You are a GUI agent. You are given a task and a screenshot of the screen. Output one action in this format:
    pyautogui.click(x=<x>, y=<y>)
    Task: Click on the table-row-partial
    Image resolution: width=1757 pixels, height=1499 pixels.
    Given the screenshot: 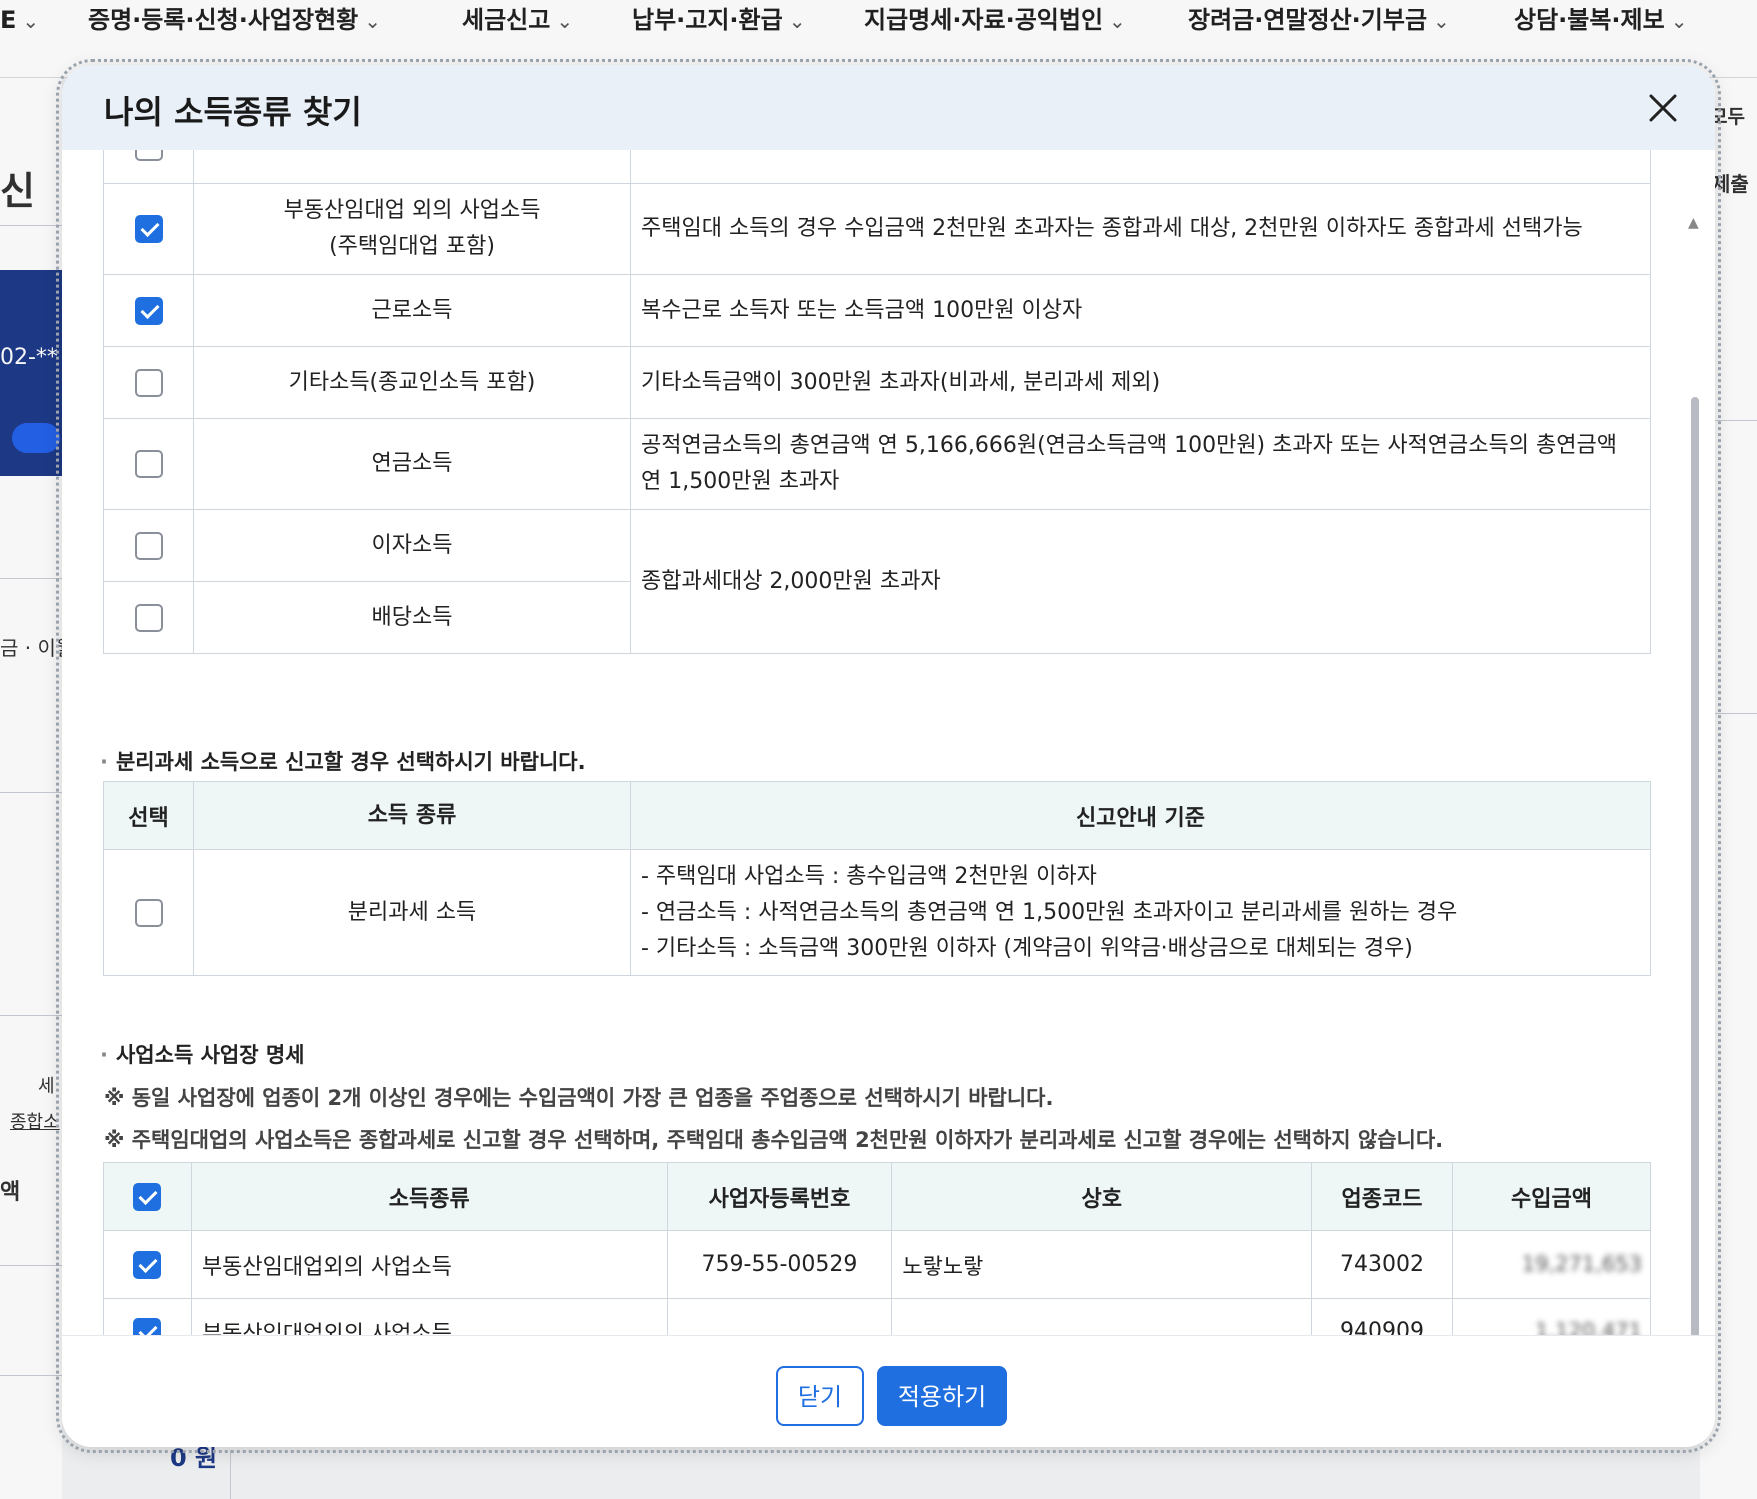 What is the action you would take?
    pyautogui.click(x=877, y=167)
    